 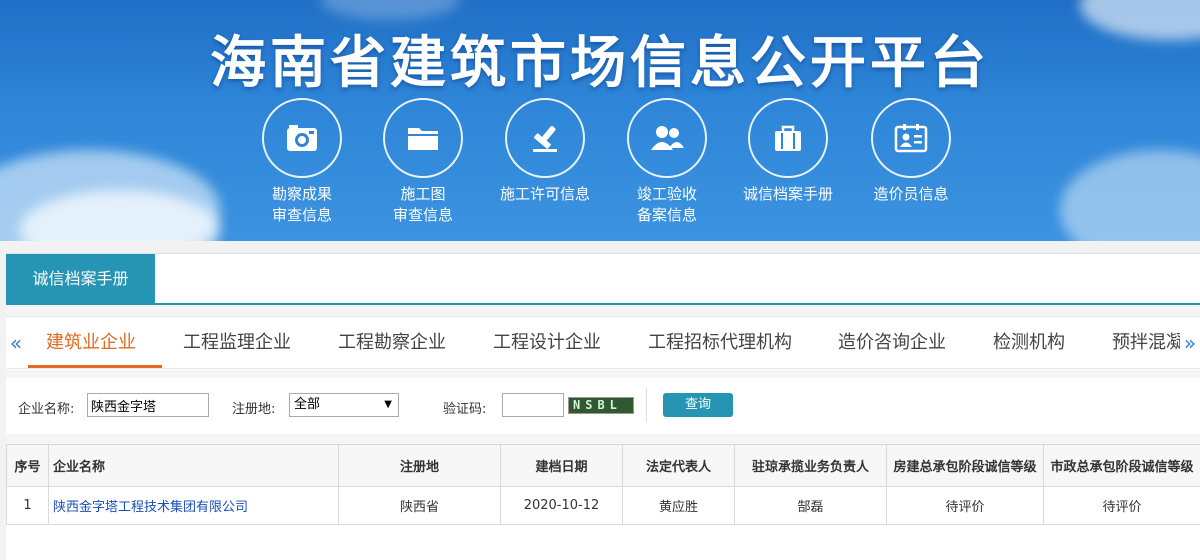 I want to click on cell-region: 陕西省, so click(x=419, y=505).